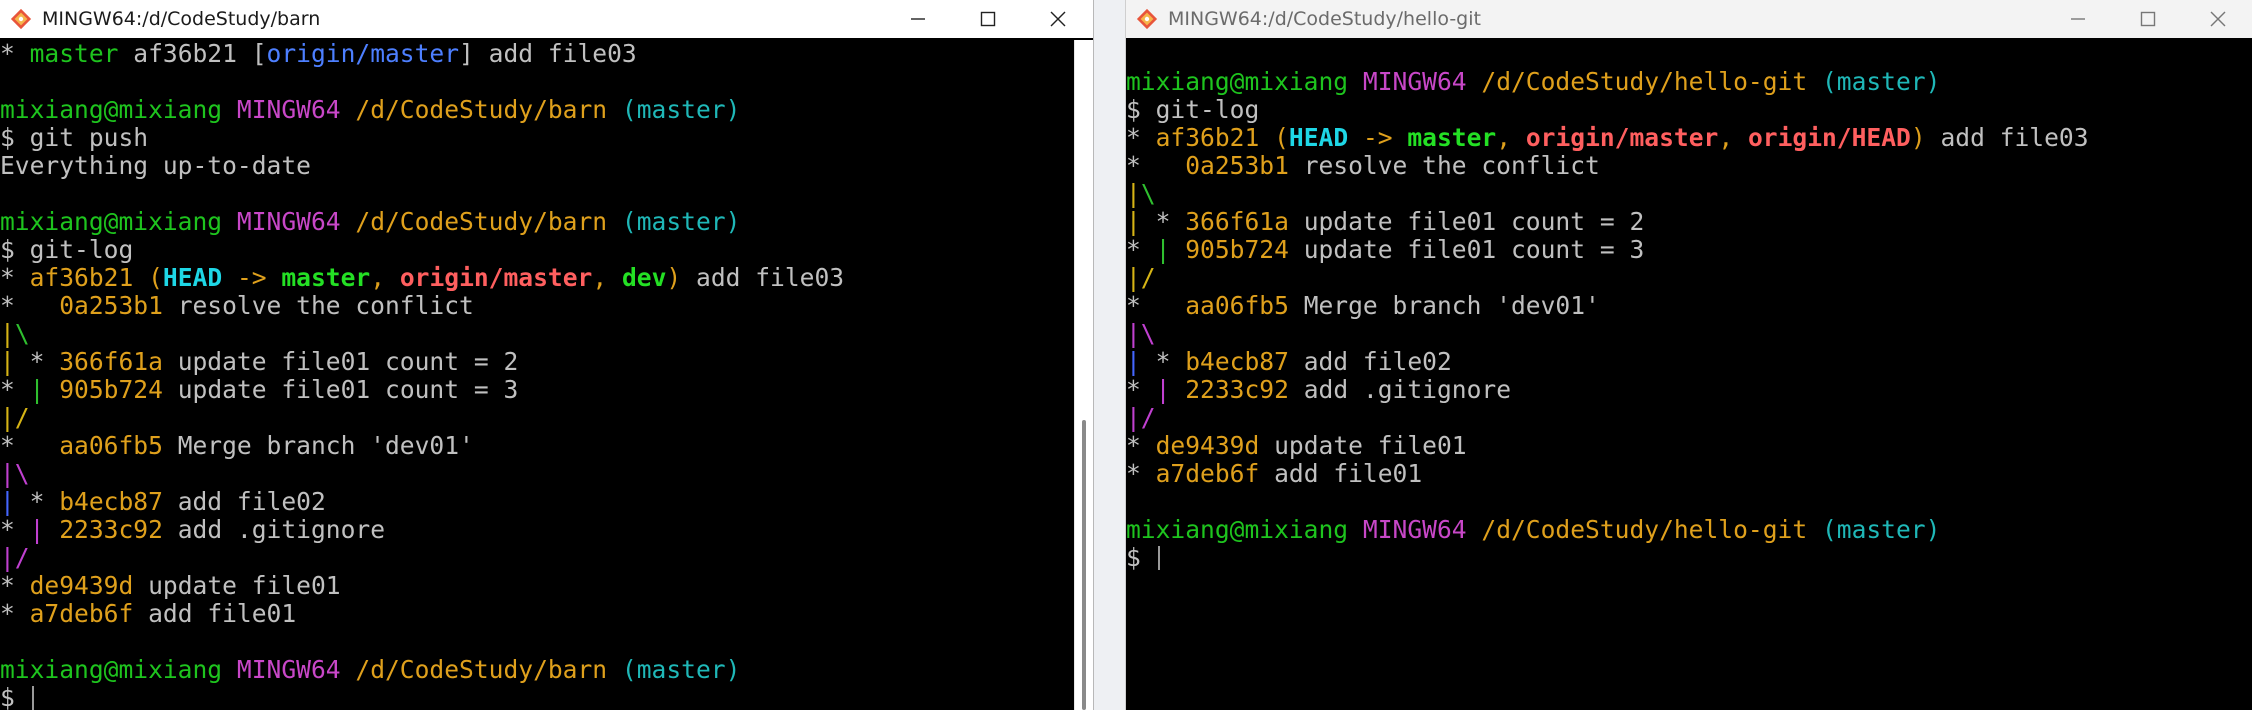  I want to click on command-output: Everything up-to-date, so click(155, 165).